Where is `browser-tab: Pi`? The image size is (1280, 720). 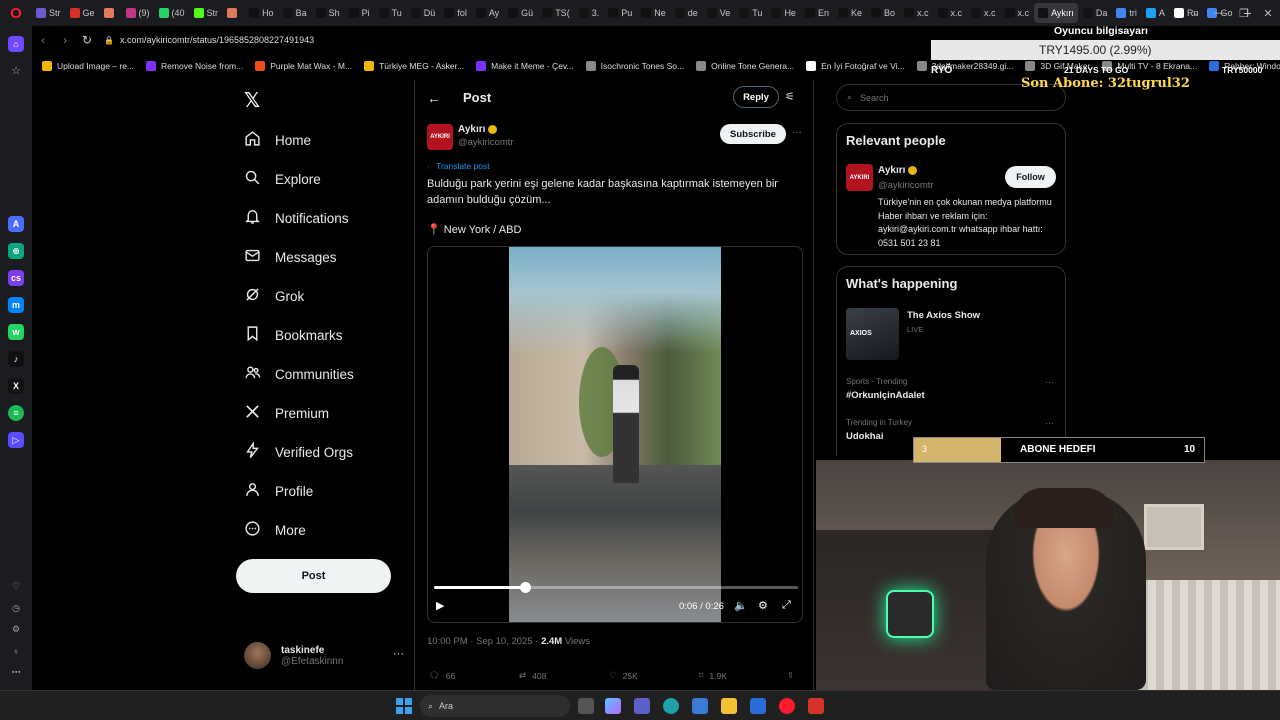
browser-tab: Pi is located at coordinates (359, 13).